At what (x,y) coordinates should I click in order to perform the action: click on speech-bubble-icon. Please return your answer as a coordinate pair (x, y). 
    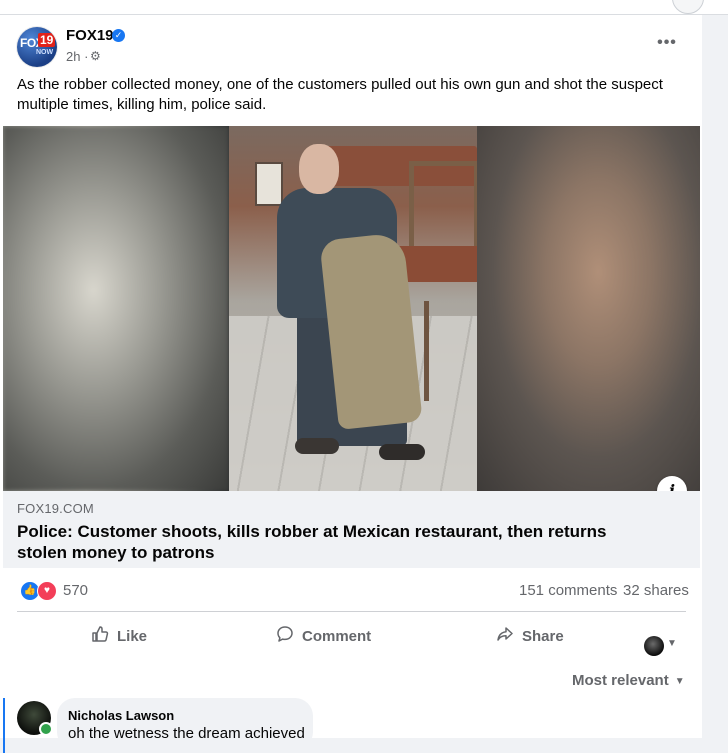
    Looking at the image, I should click on (285, 636).